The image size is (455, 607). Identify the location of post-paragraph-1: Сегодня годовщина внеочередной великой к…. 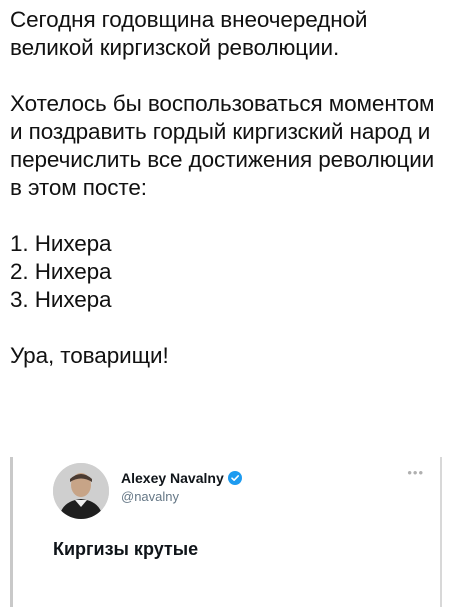
(189, 33).